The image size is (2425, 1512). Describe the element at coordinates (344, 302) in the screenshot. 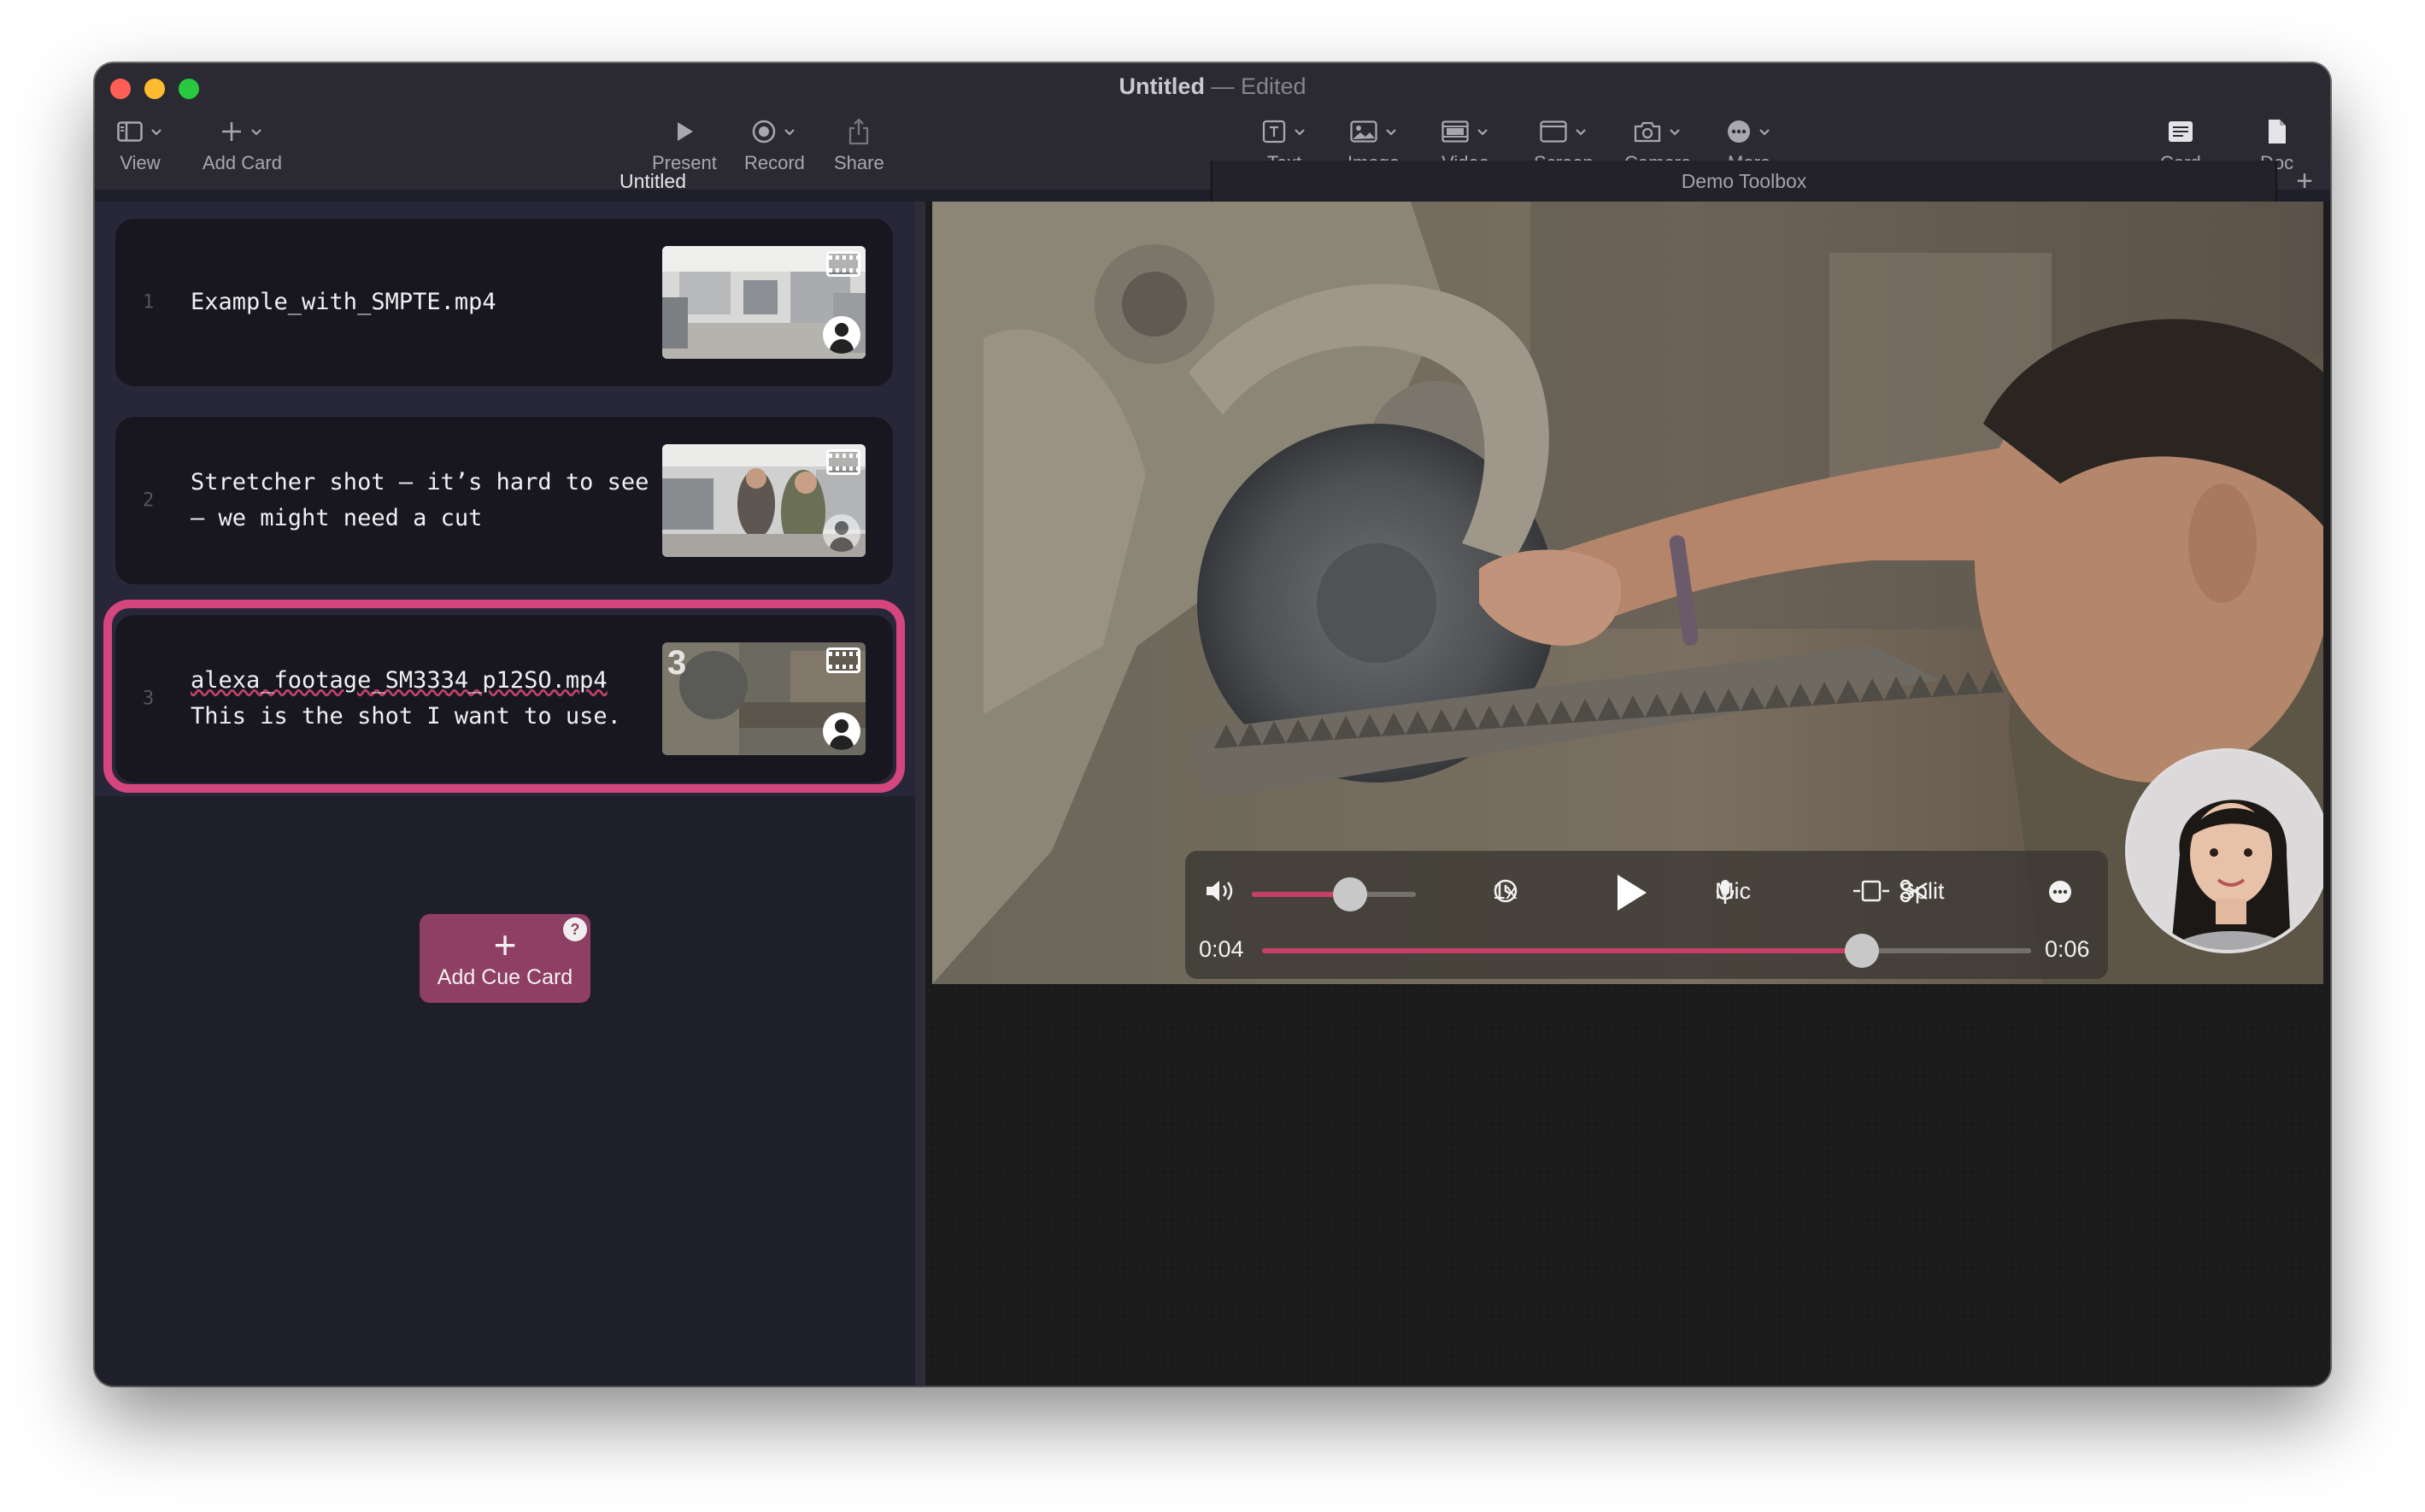

I see `card-line: Example_with_SMPTE.mp4` at that location.